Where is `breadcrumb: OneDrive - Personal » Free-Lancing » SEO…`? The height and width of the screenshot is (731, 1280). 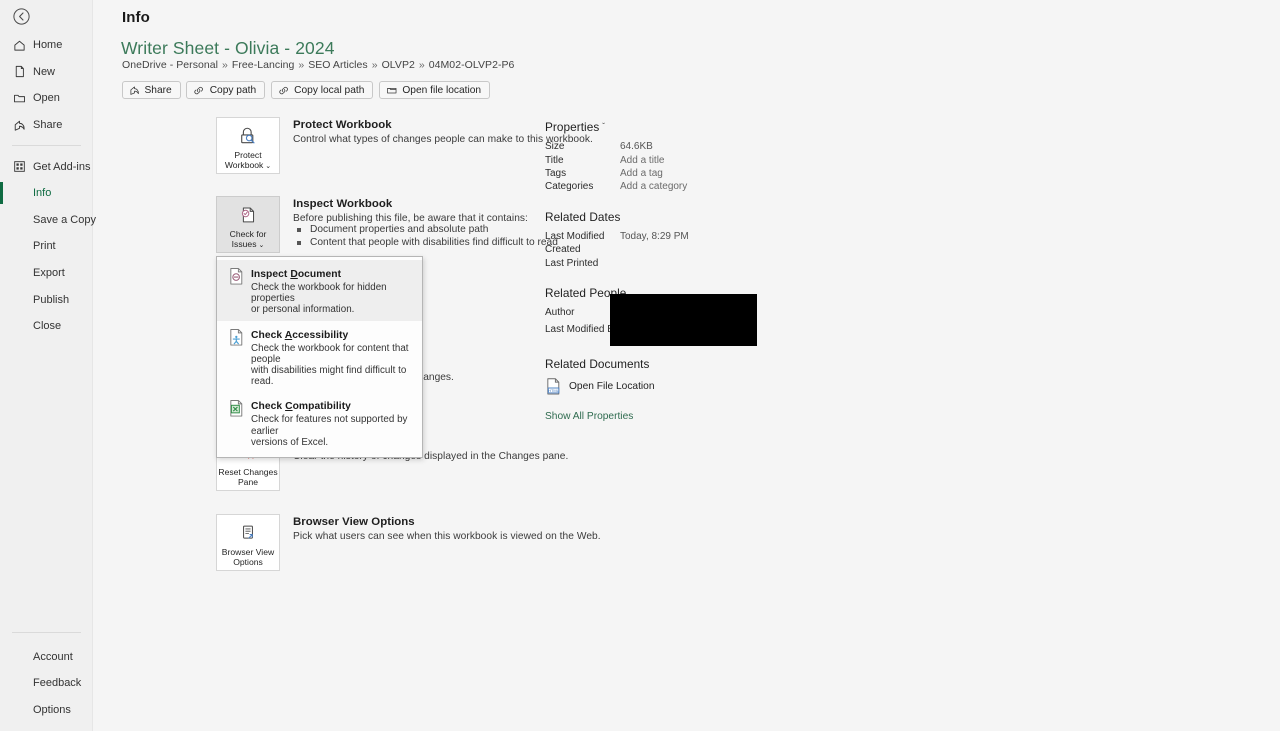
breadcrumb: OneDrive - Personal » Free-Lancing » SEO… is located at coordinates (318, 65).